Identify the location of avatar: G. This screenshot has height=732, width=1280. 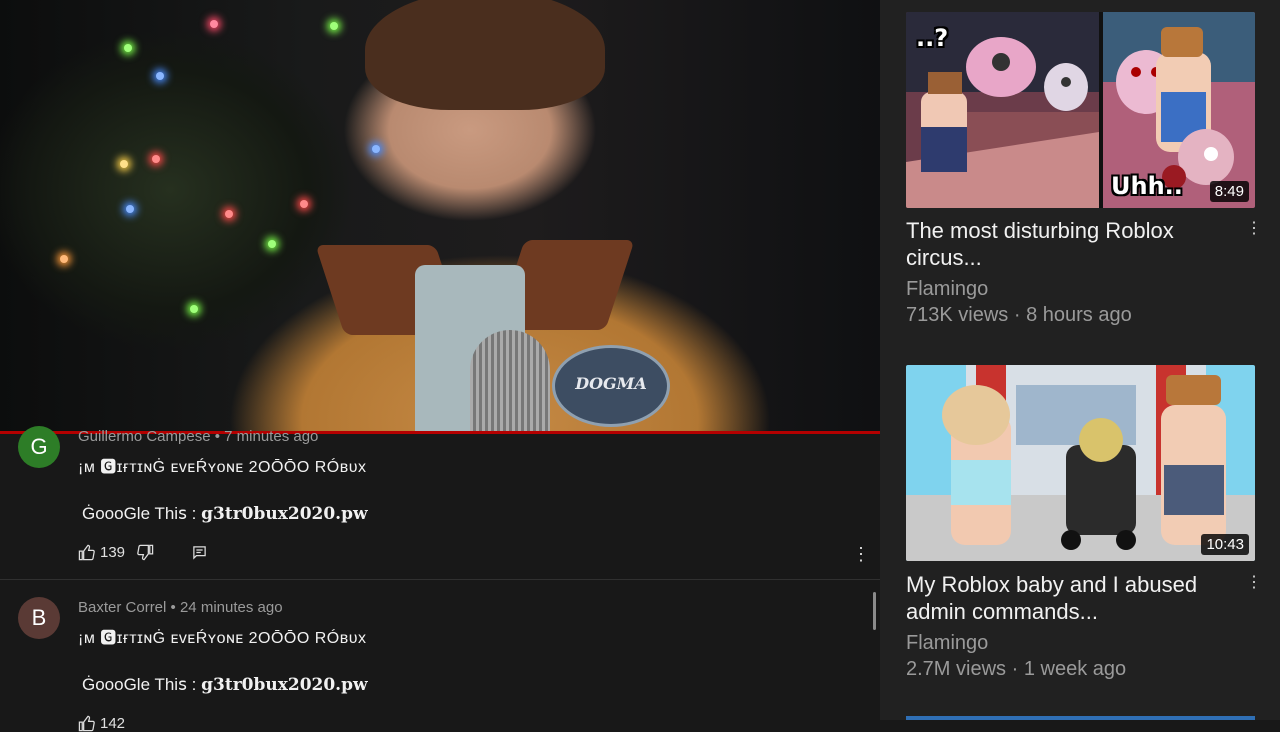
(39, 447).